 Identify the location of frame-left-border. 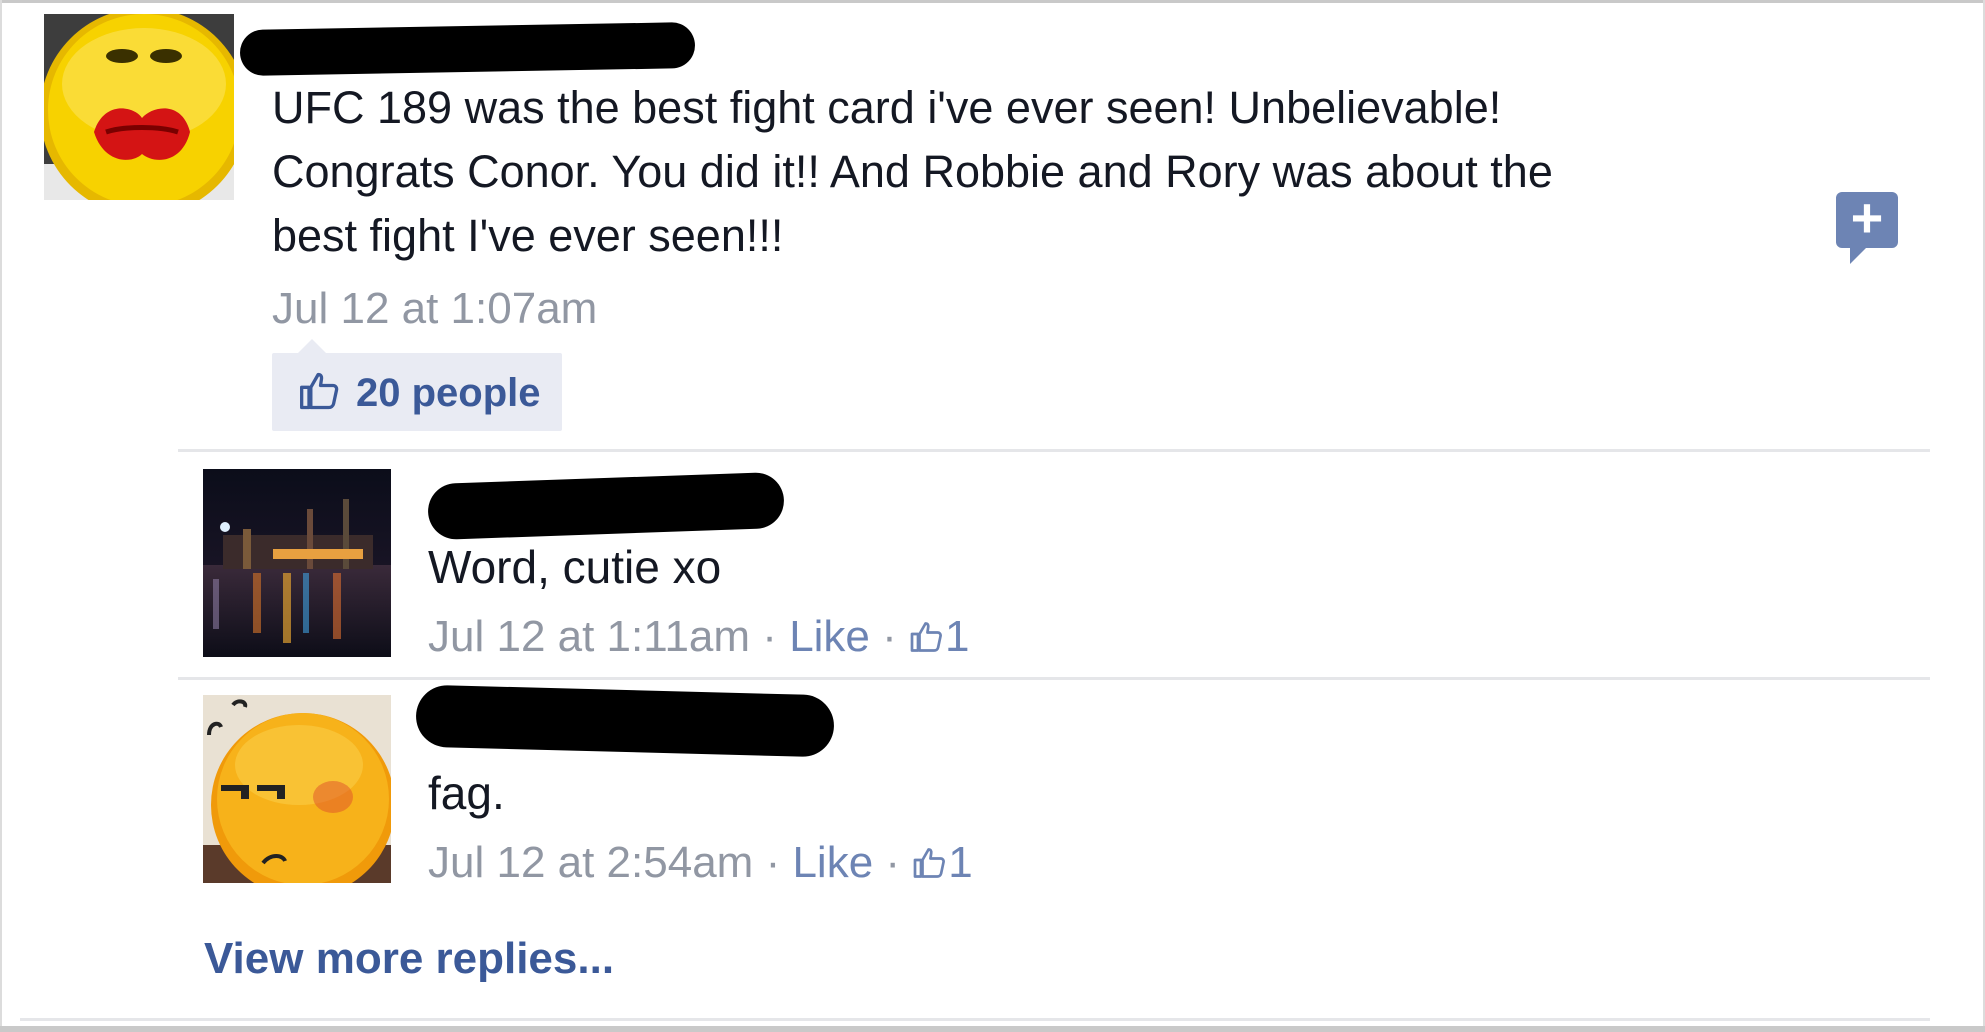
(1, 516).